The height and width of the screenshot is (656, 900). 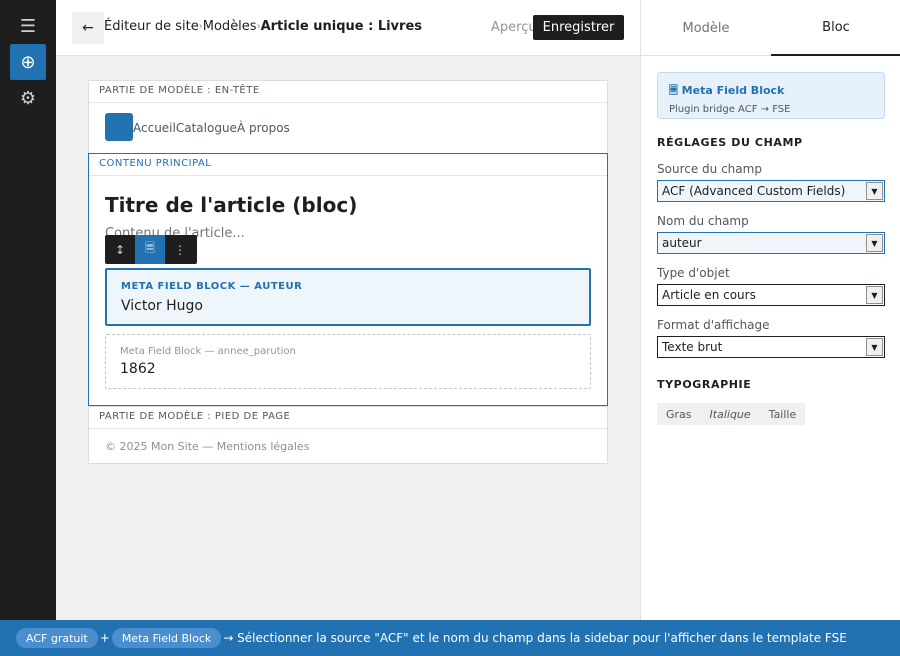 What do you see at coordinates (727, 90) in the screenshot?
I see `plugin-title: 🗏 Meta Field Block` at bounding box center [727, 90].